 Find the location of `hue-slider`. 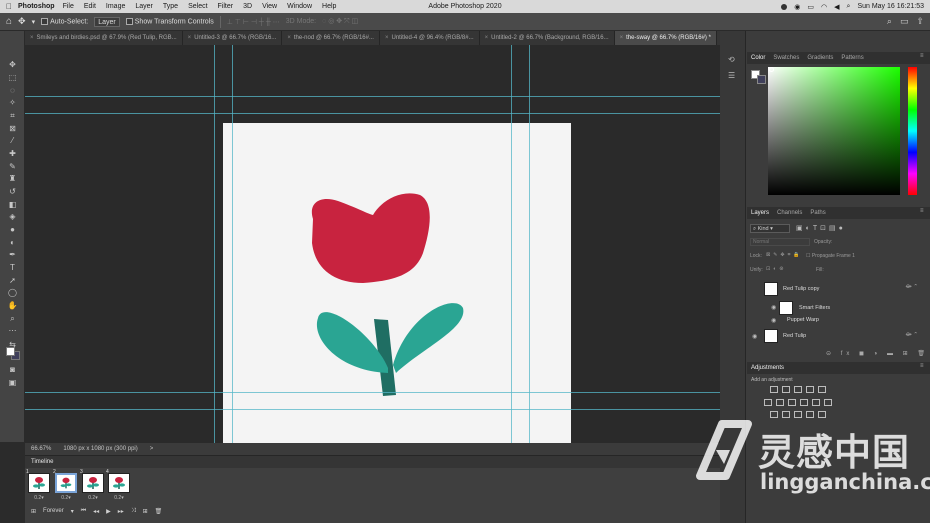

hue-slider is located at coordinates (912, 131).